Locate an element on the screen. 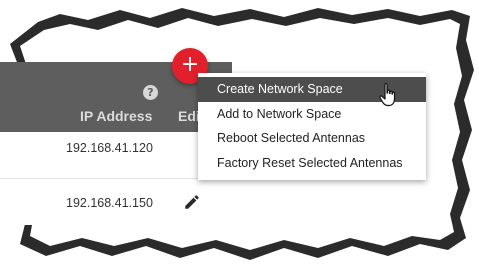 This screenshot has width=479, height=269. table-row: 192.168.41.150 is located at coordinates (116, 202).